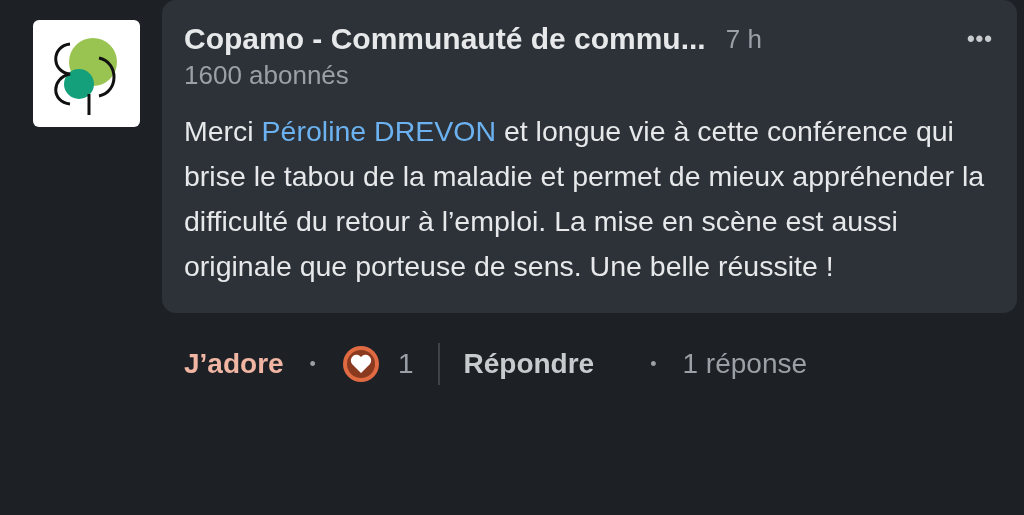  What do you see at coordinates (979, 39) in the screenshot?
I see `more-button: •••` at bounding box center [979, 39].